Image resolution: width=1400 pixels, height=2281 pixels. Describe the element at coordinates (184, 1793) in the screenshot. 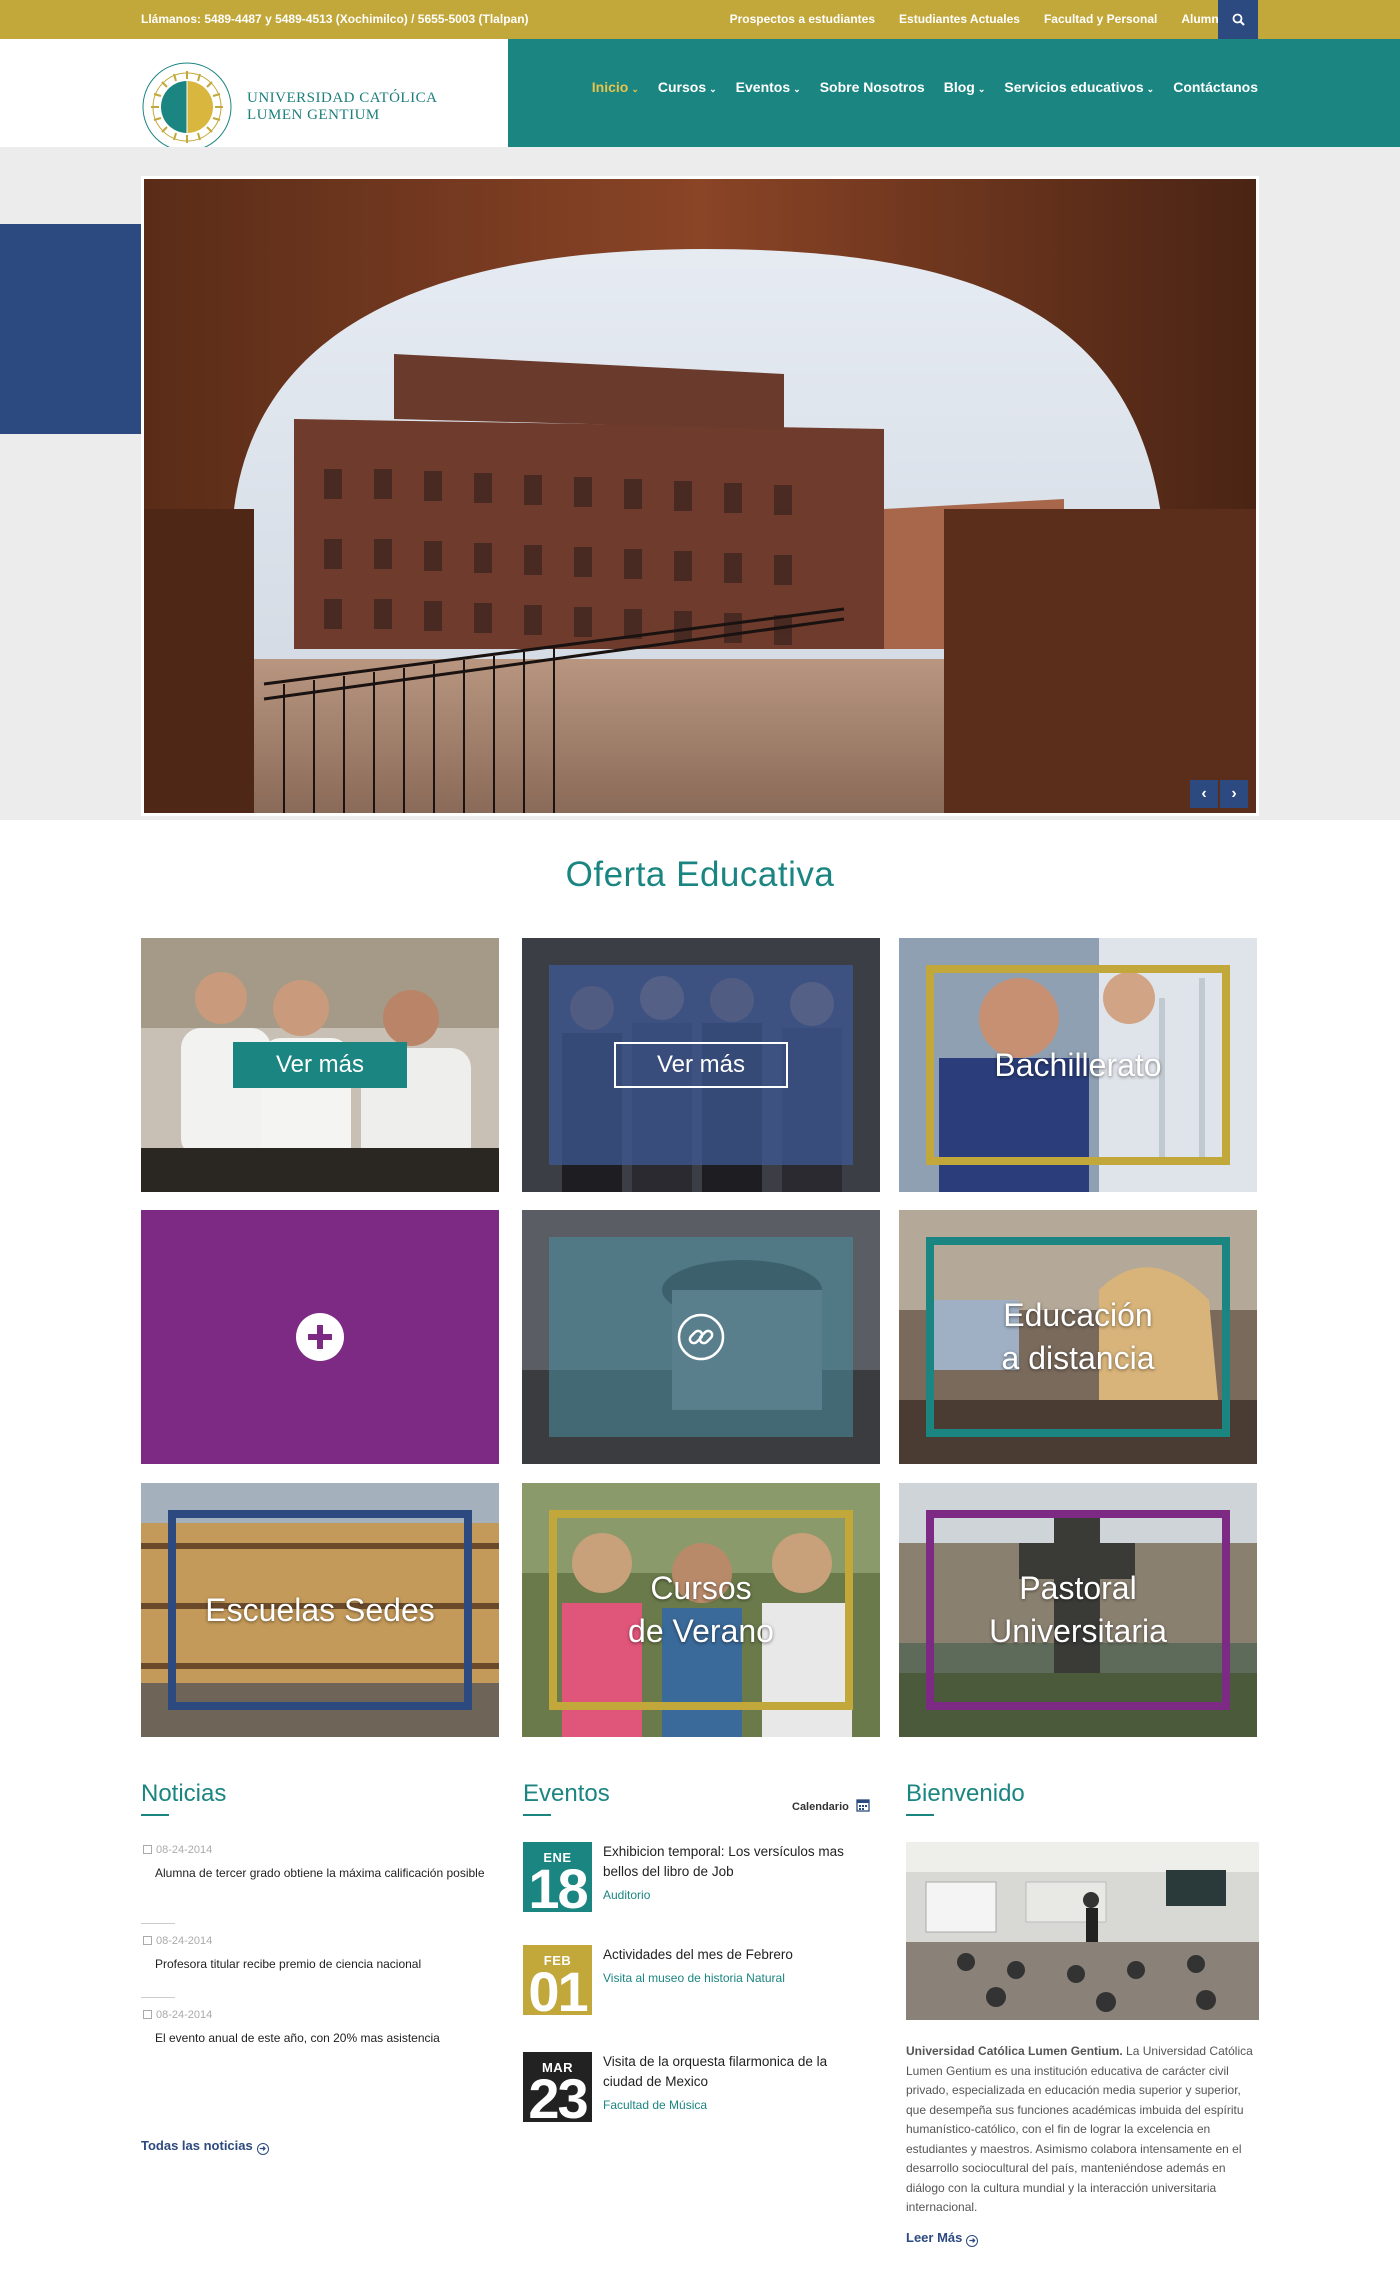

I see `news-title: Noticias` at that location.